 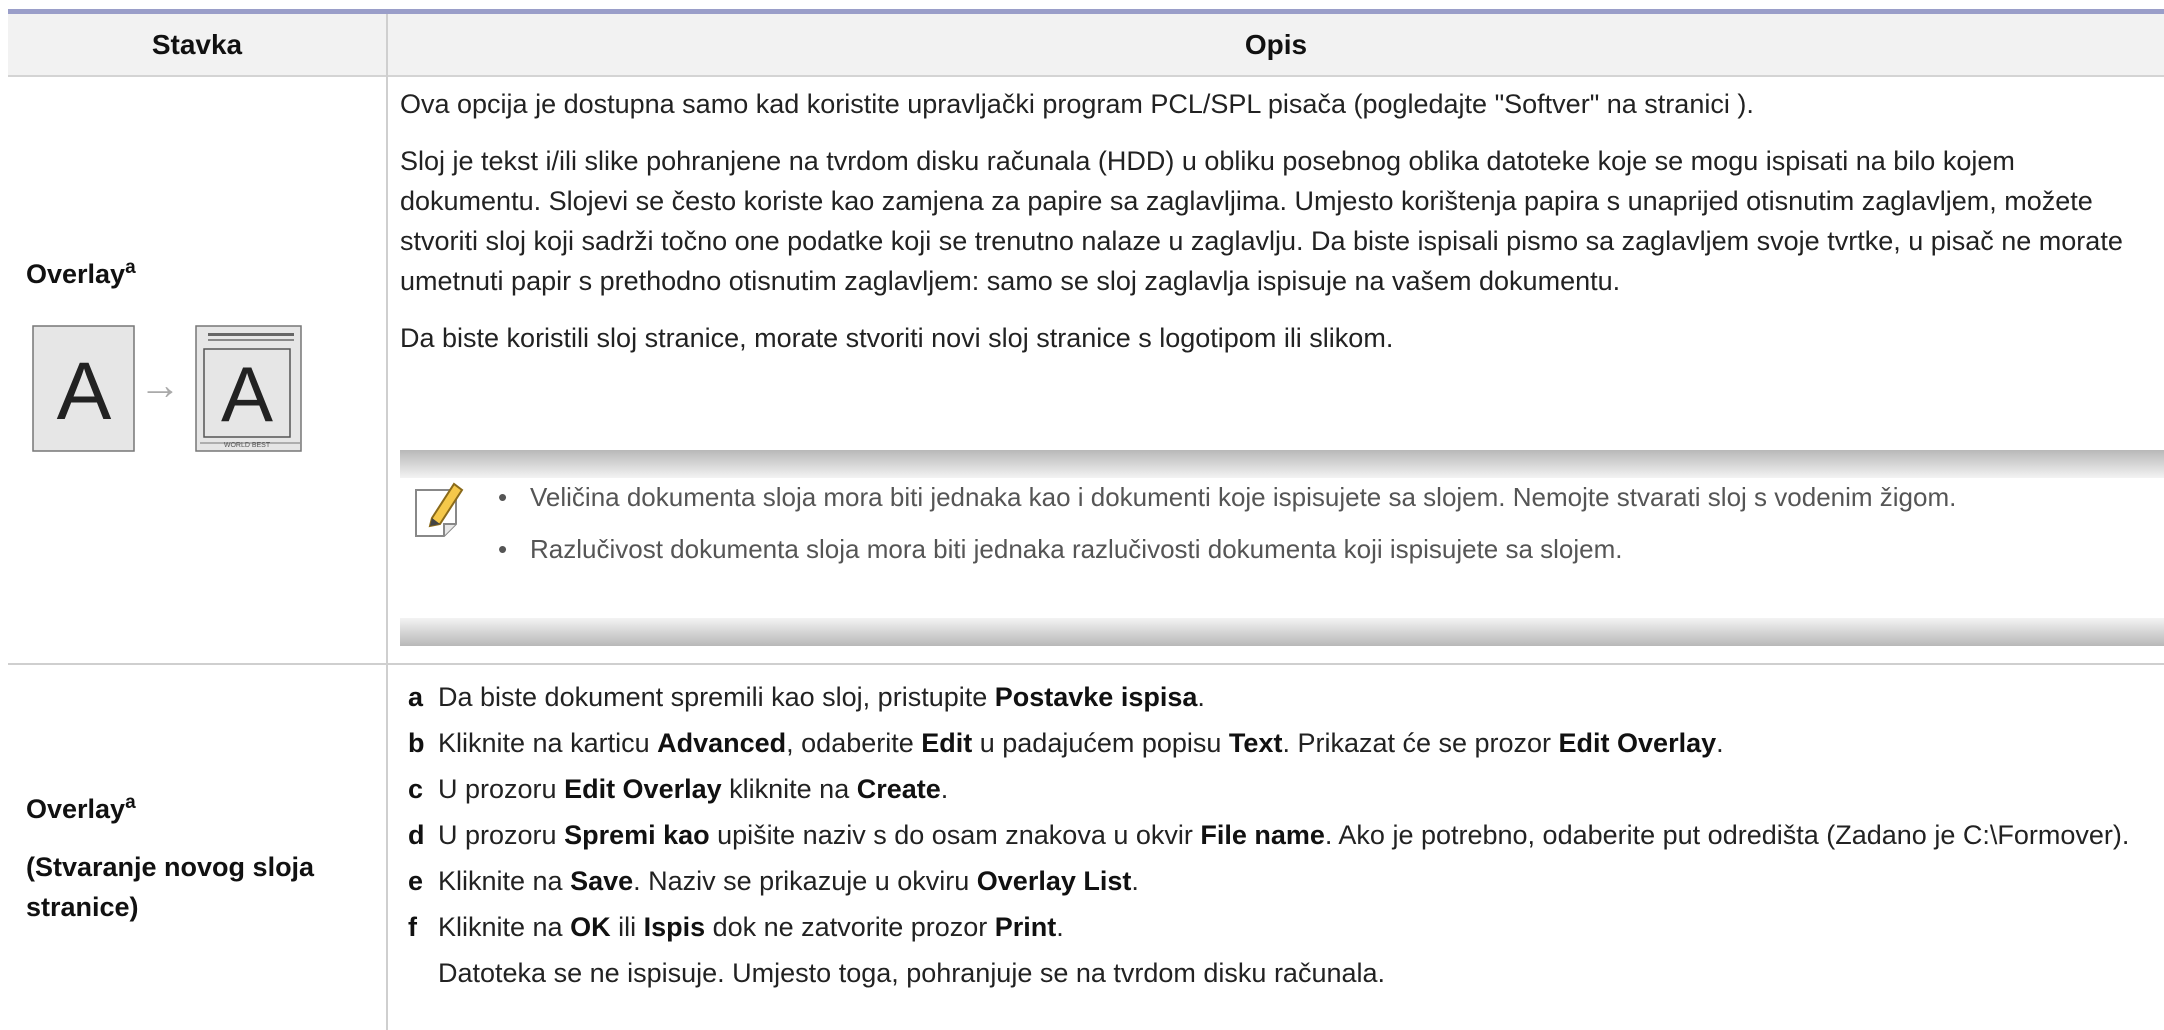 I want to click on figure-letter-right: A, so click(x=247, y=394).